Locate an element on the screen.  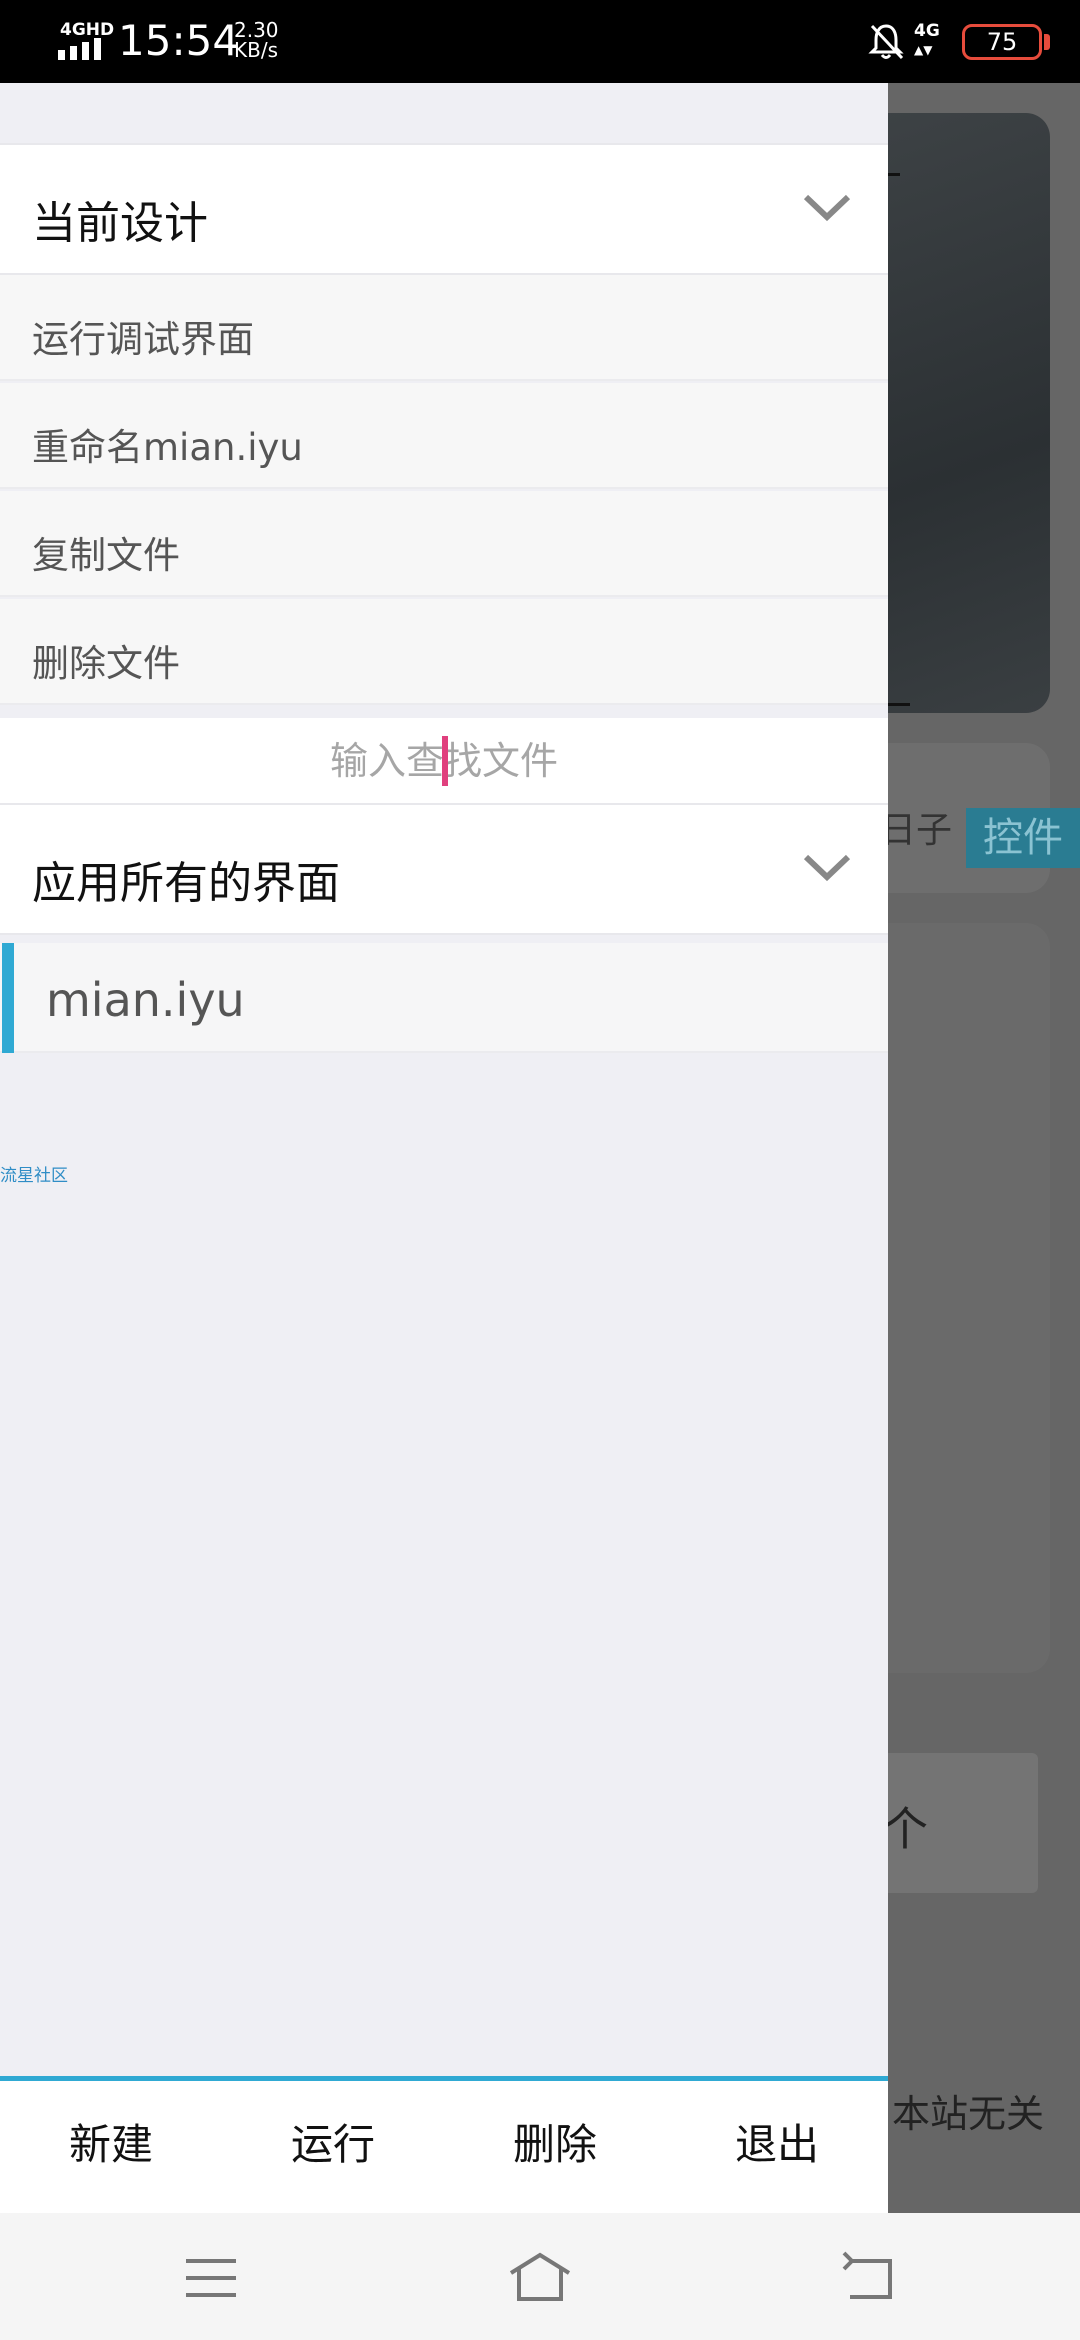
signal-icon: 4GHD is located at coordinates (86, 40).